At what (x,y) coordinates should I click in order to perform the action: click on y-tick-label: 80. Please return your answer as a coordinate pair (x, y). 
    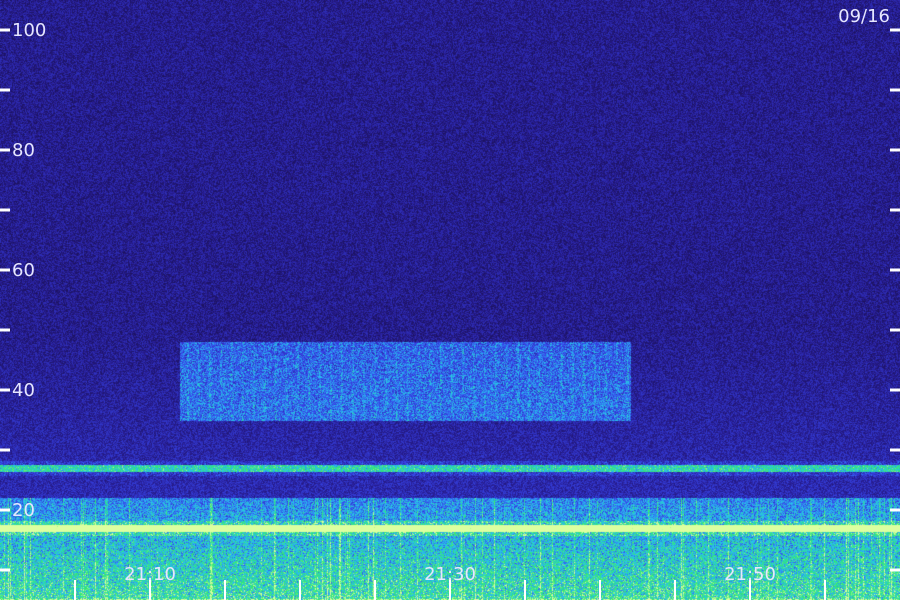
    Looking at the image, I should click on (23, 150).